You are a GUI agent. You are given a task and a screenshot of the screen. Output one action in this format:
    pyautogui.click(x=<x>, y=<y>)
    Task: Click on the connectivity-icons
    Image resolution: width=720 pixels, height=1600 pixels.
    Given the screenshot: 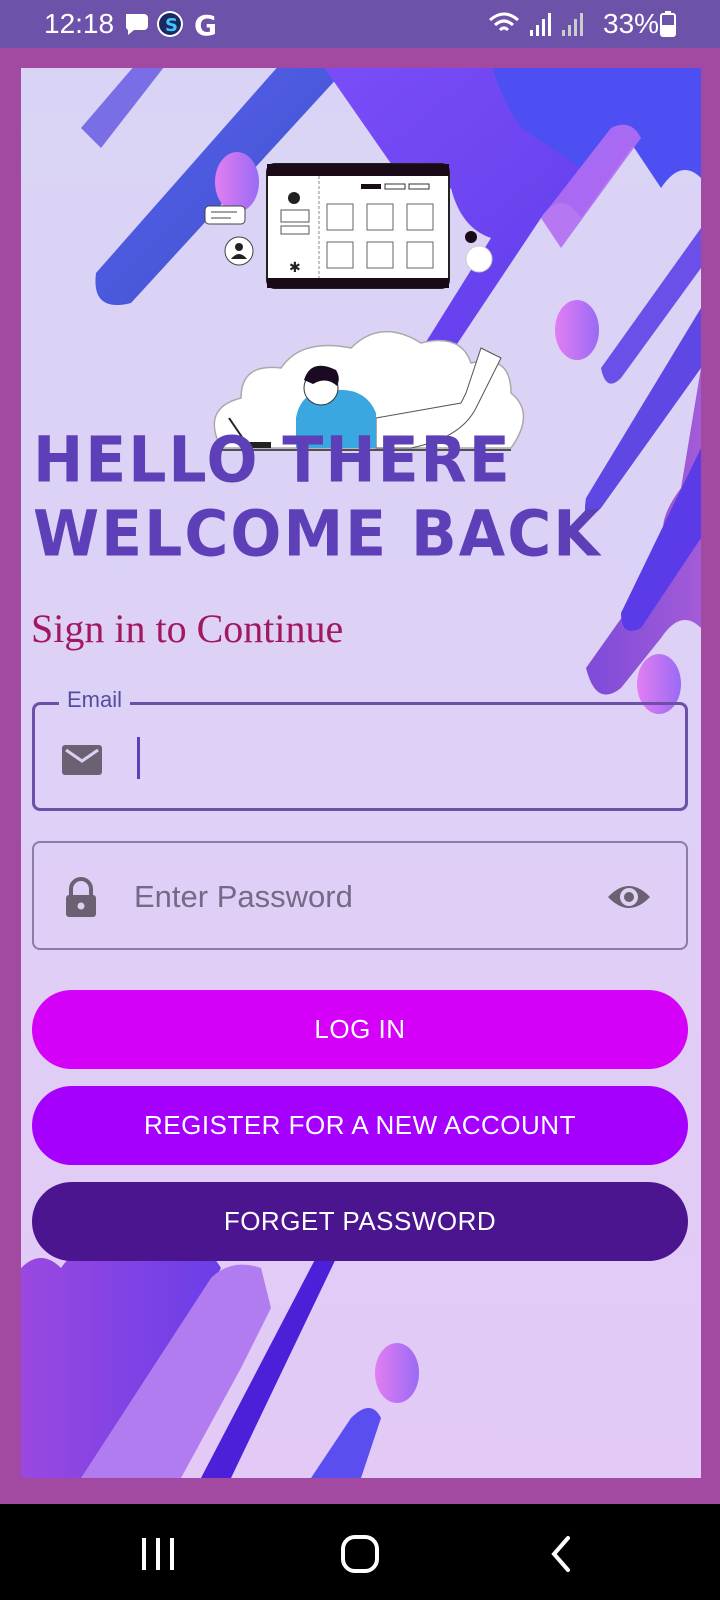 What is the action you would take?
    pyautogui.click(x=536, y=24)
    